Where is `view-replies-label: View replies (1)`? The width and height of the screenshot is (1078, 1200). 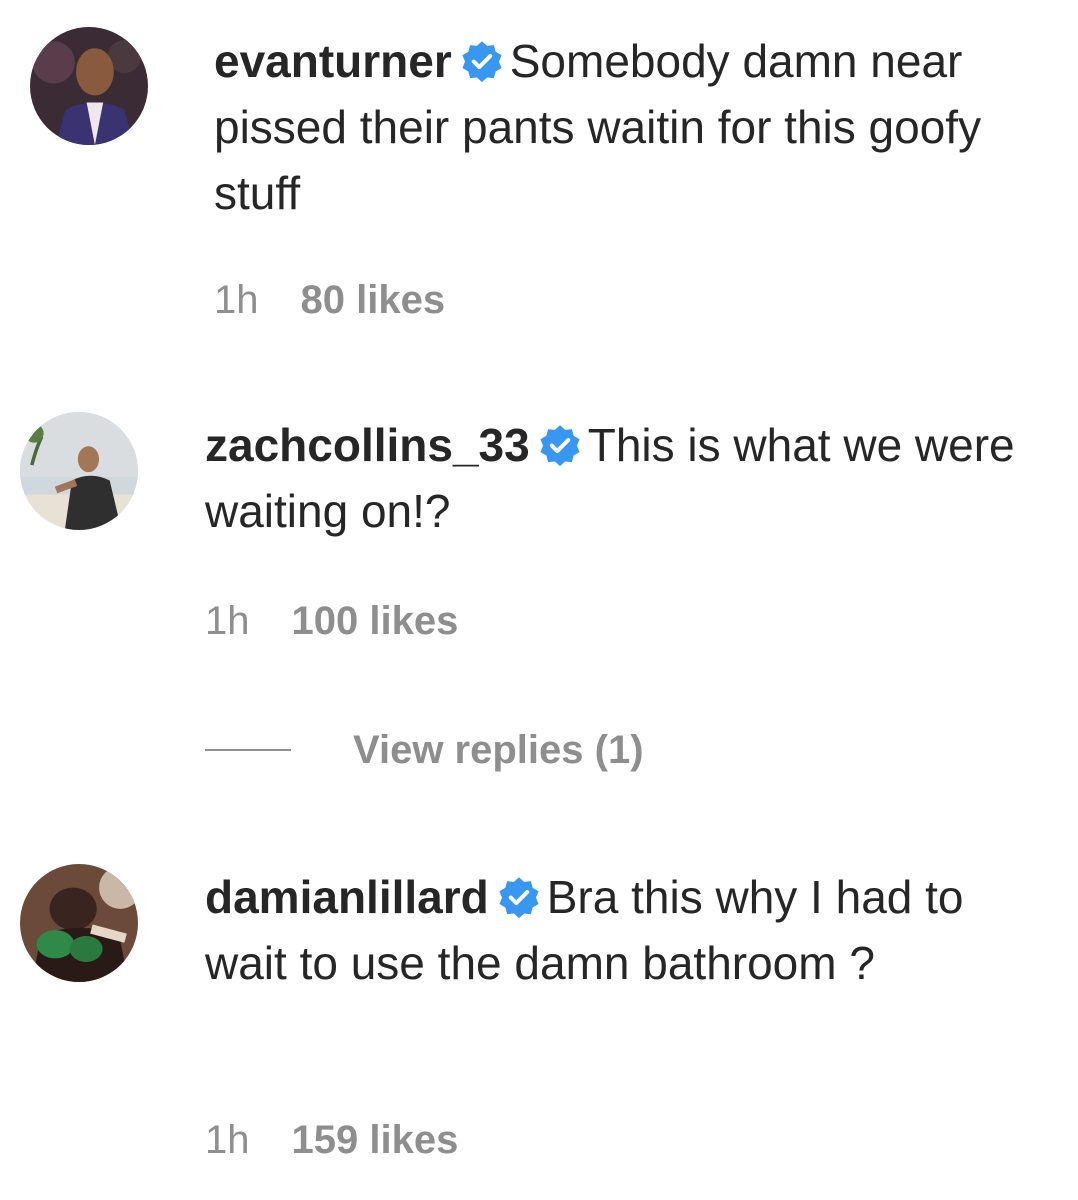 view-replies-label: View replies (1) is located at coordinates (498, 750).